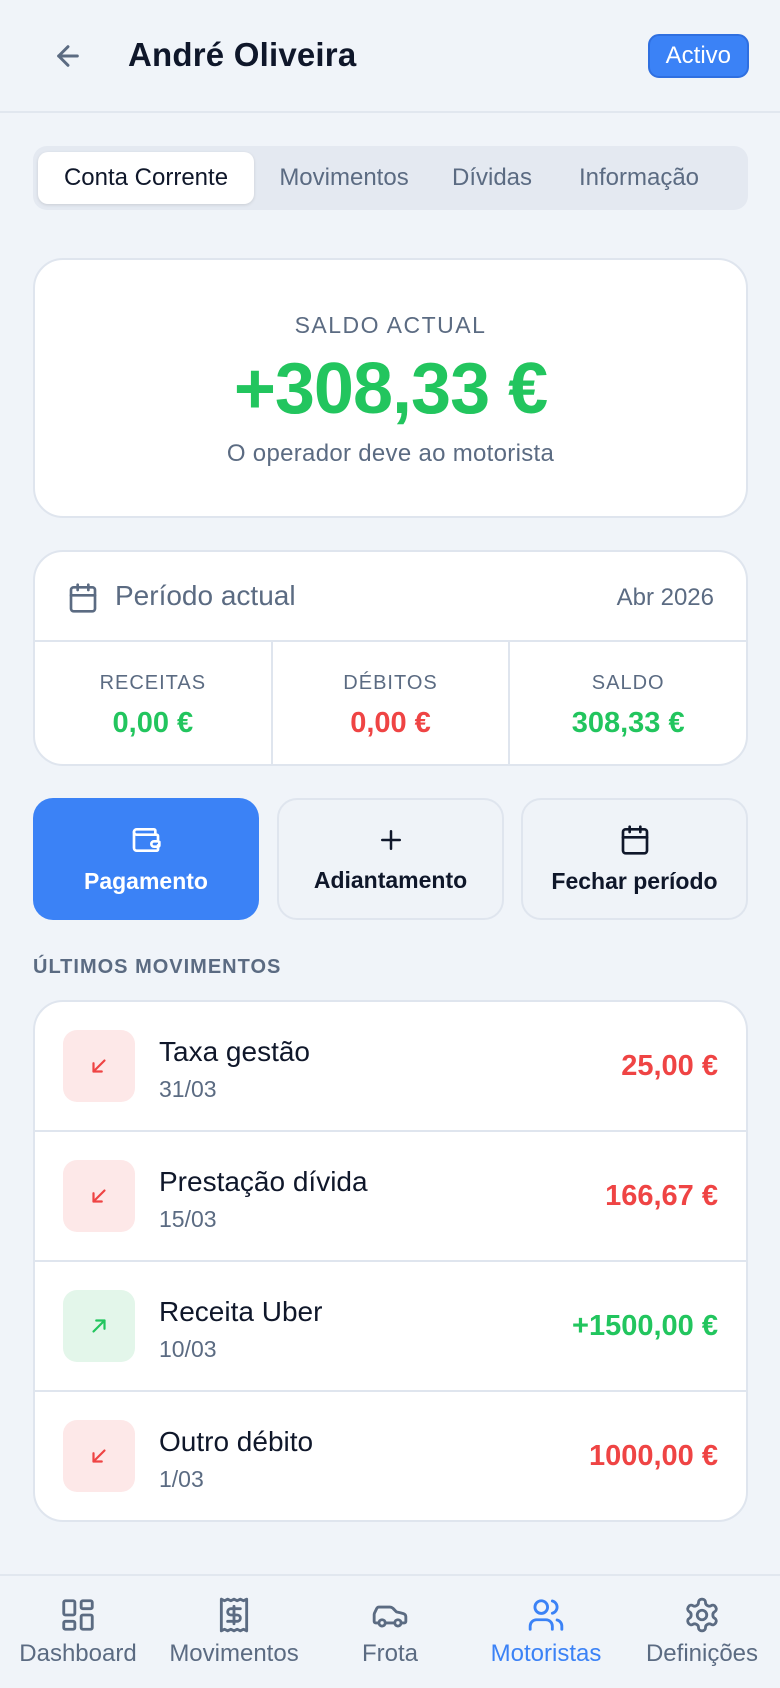  I want to click on balance-label: SALDO ACTUAL, so click(390, 325).